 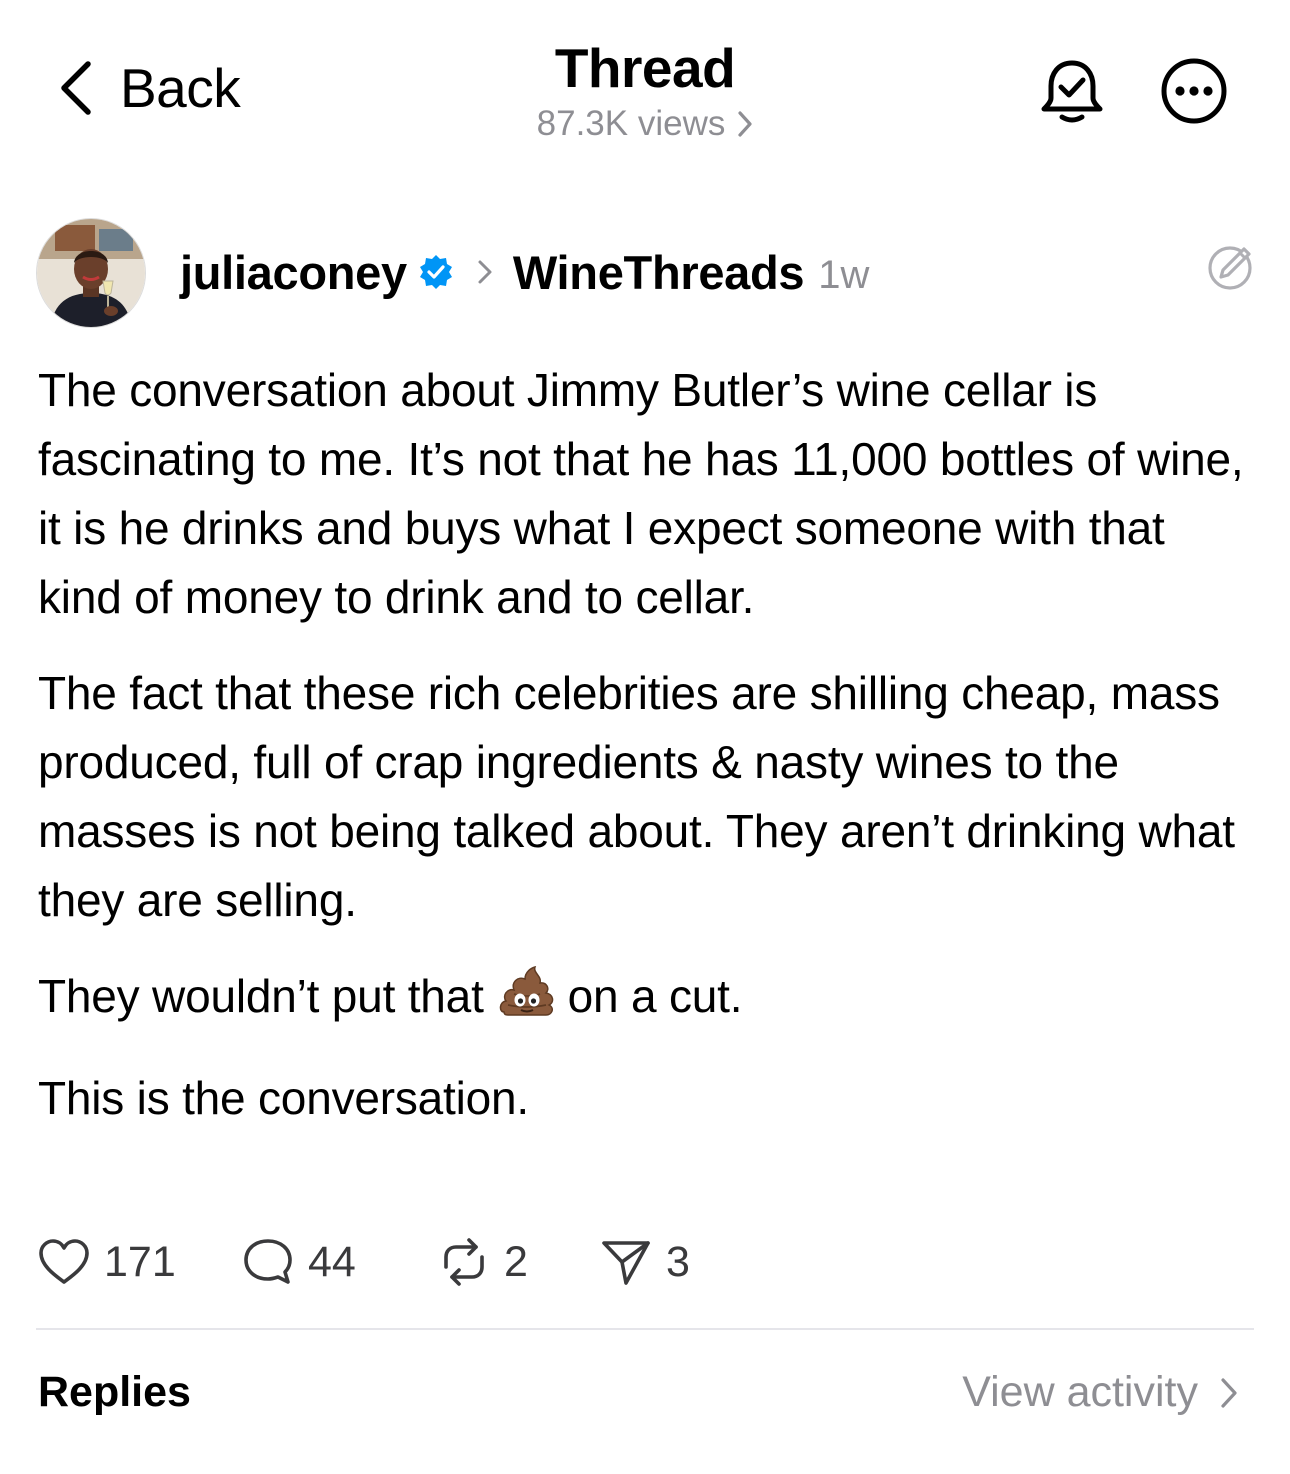 I want to click on views-link: 87.3K views, so click(x=645, y=124).